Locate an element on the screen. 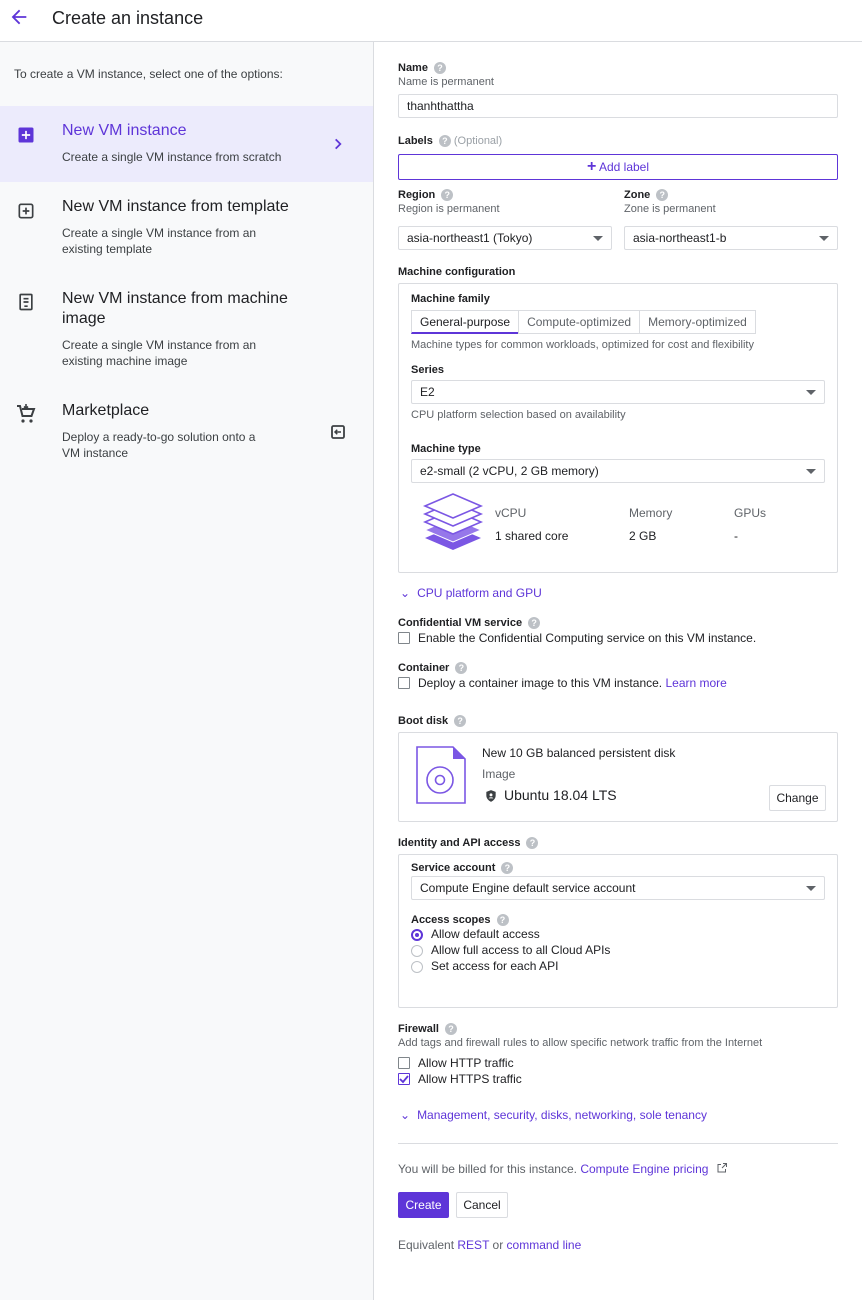 The width and height of the screenshot is (862, 1300). add-box-outline-icon is located at coordinates (26, 211).